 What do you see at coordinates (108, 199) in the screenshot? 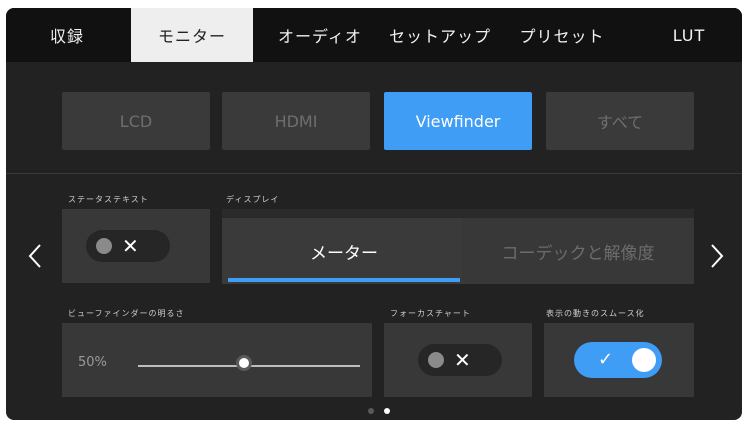
I see `status-text-label: ステータステキスト` at bounding box center [108, 199].